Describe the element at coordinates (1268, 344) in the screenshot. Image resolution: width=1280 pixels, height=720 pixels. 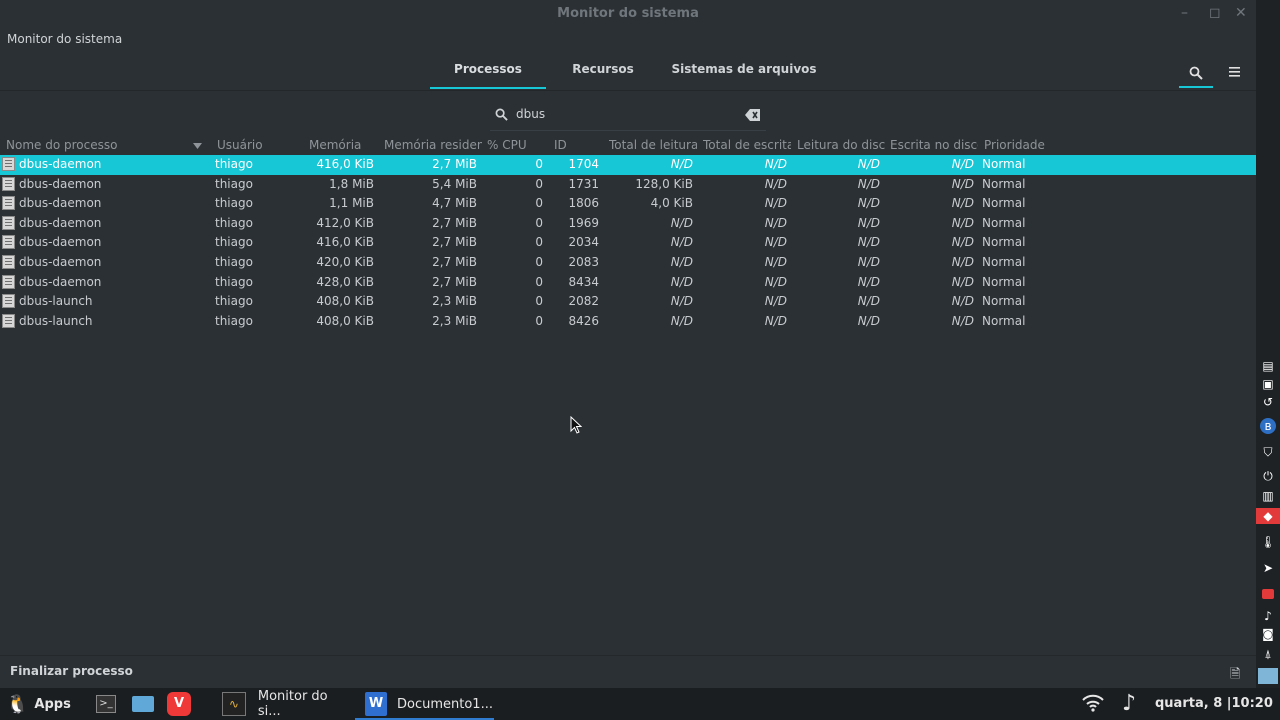
I see `right-side-panel: ▤ ▣ ↺ ʙ ⛉ ⏻ ▥ ◆ 🌡 ➤ ♪ ◙ ⍋` at that location.